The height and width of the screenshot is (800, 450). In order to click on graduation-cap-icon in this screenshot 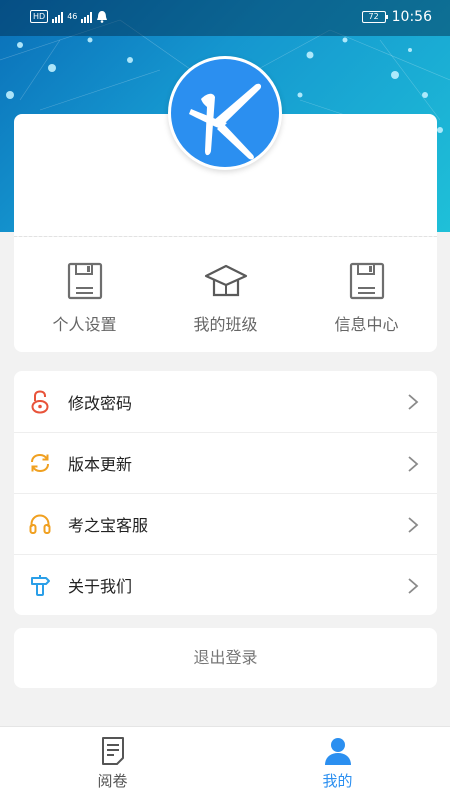, I will do `click(225, 280)`.